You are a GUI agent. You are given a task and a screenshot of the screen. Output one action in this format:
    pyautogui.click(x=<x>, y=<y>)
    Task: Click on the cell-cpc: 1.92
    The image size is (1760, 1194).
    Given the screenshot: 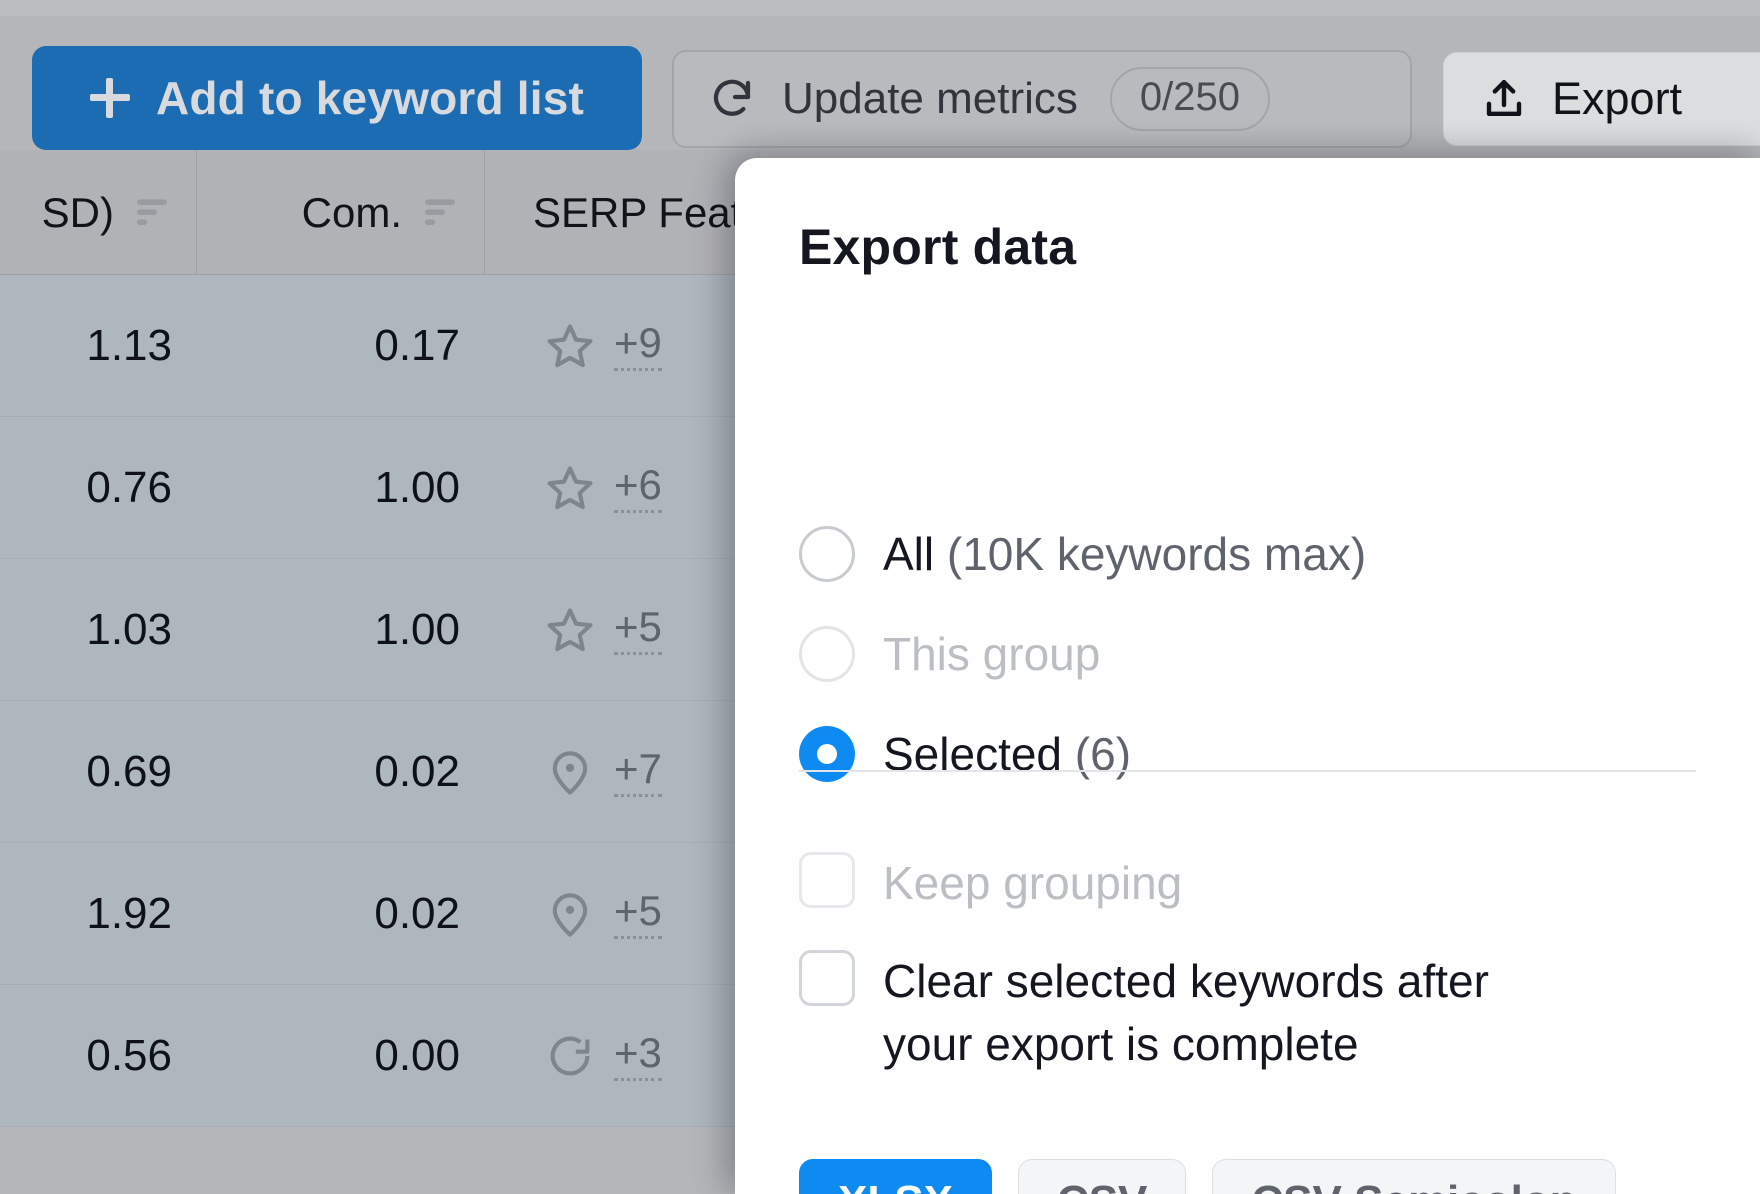 What is the action you would take?
    pyautogui.click(x=129, y=913)
    